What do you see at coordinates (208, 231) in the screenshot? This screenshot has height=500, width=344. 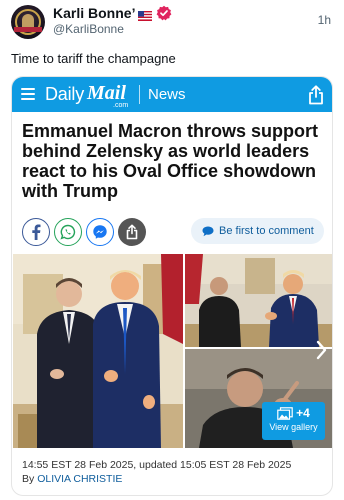 I see `comment-bubble-icon` at bounding box center [208, 231].